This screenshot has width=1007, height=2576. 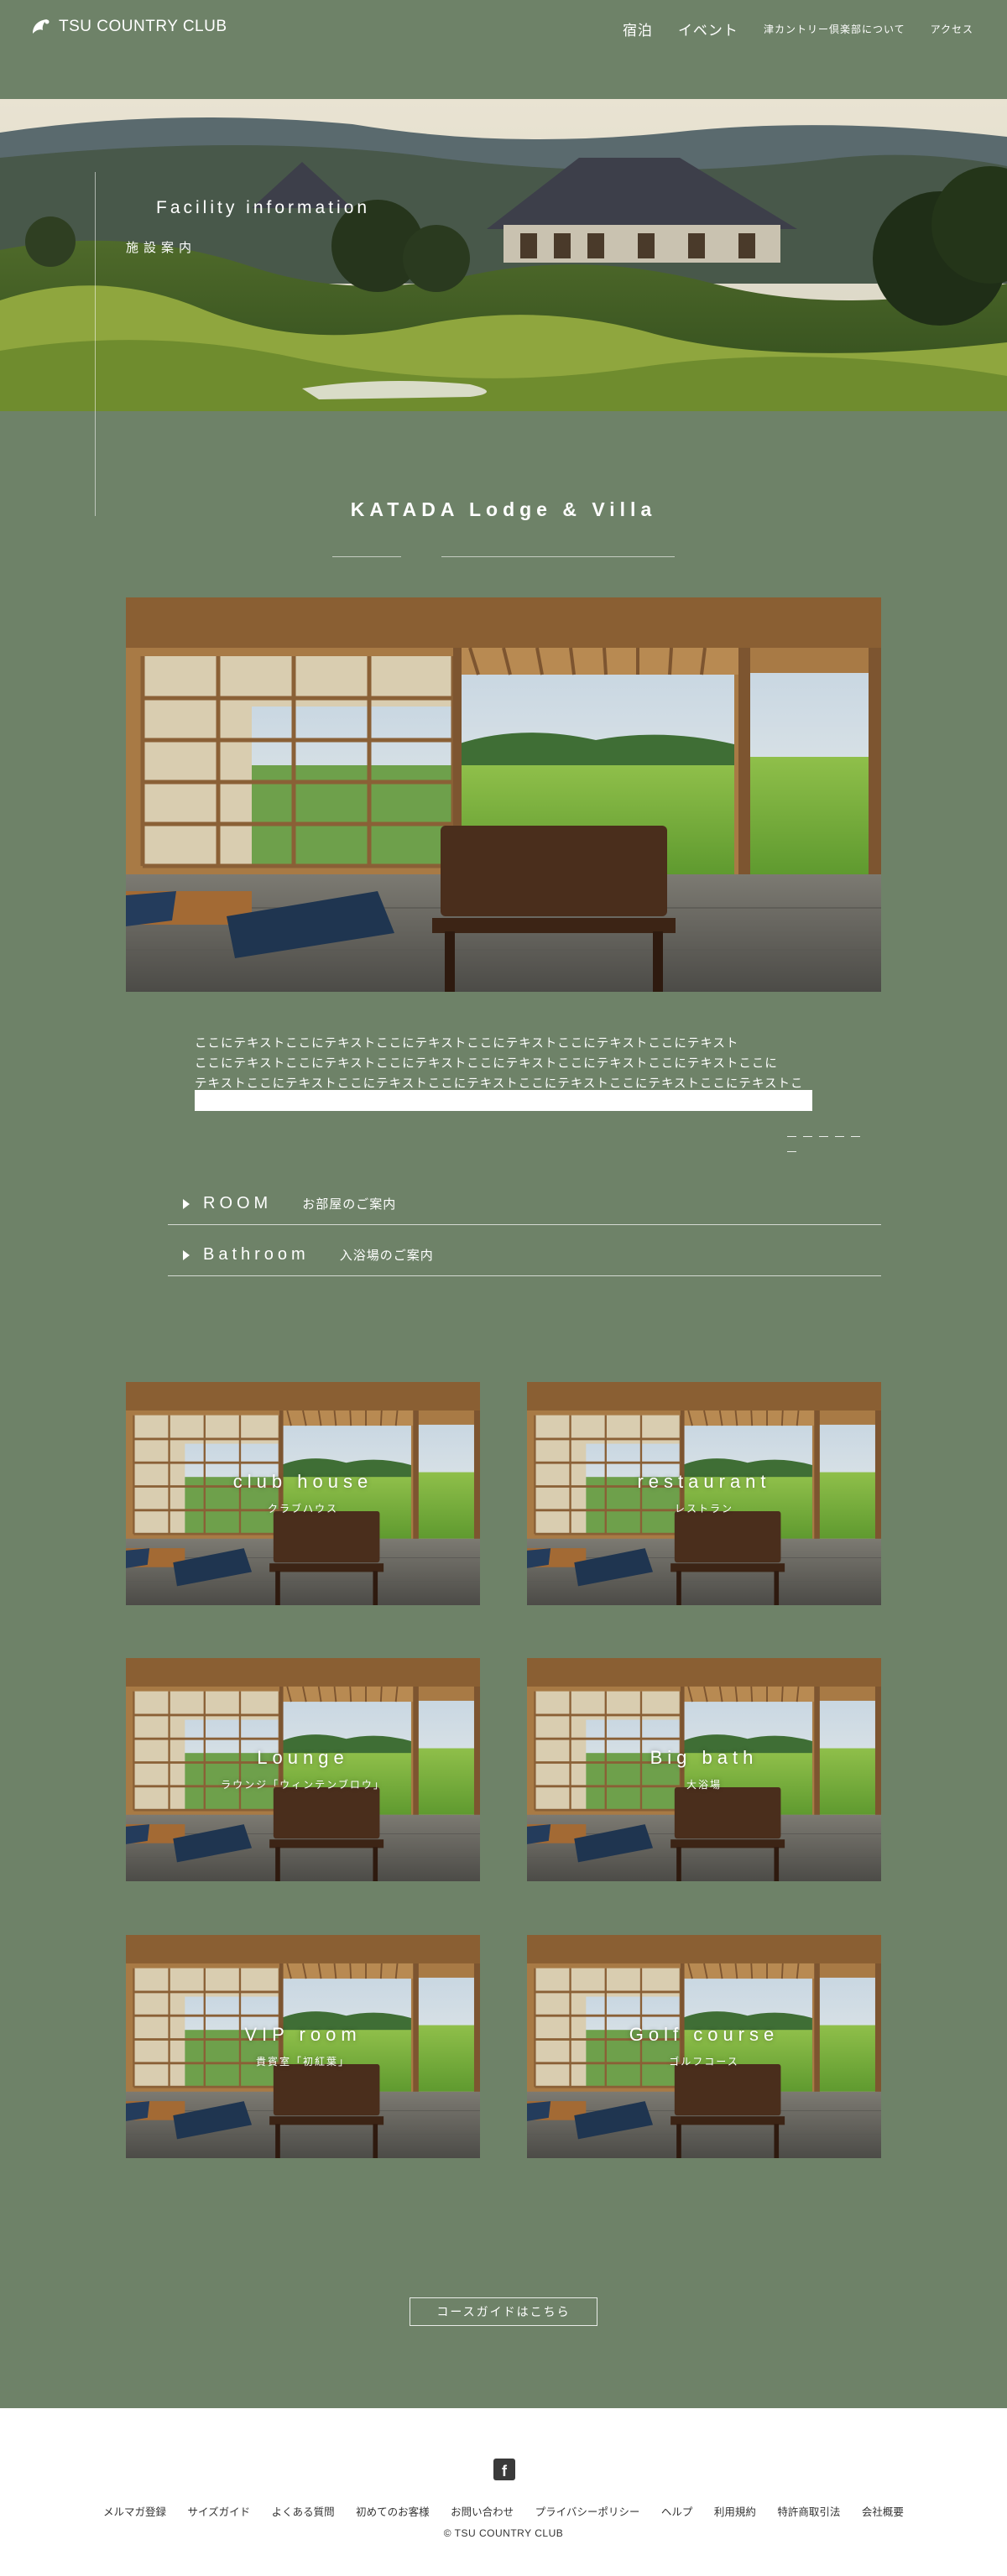 I want to click on footer-link-commerce-law: 特許商取引法, so click(x=808, y=2512).